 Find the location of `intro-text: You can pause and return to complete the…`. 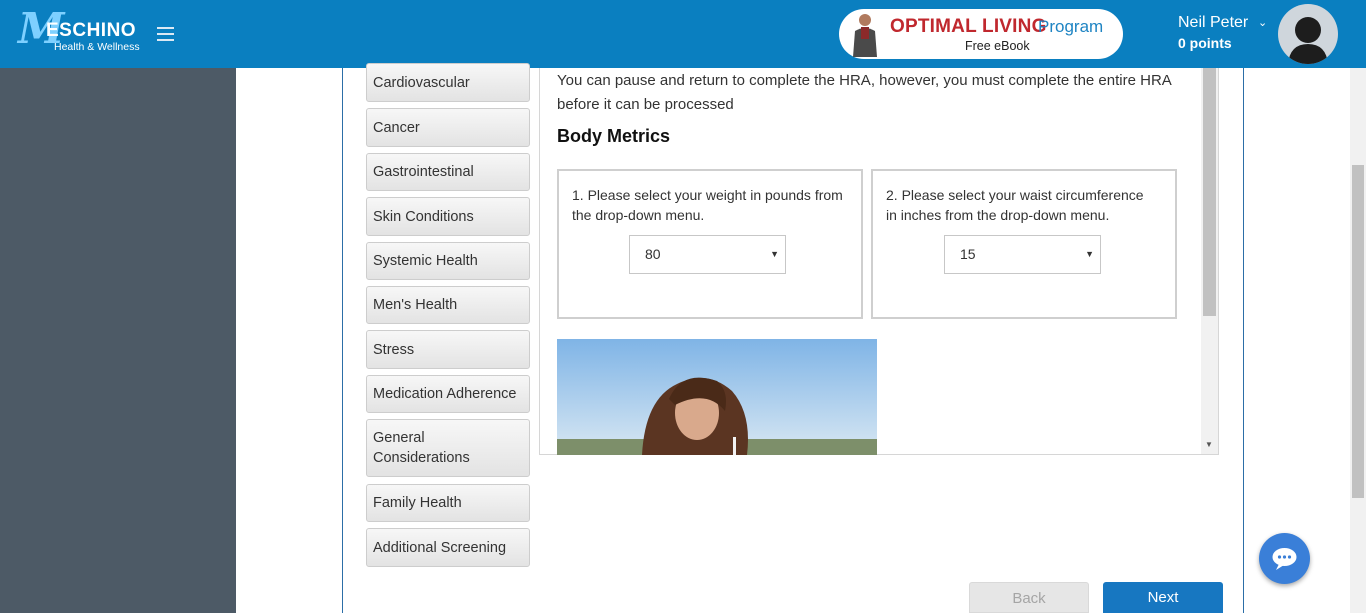

intro-text: You can pause and return to complete the… is located at coordinates (864, 92).